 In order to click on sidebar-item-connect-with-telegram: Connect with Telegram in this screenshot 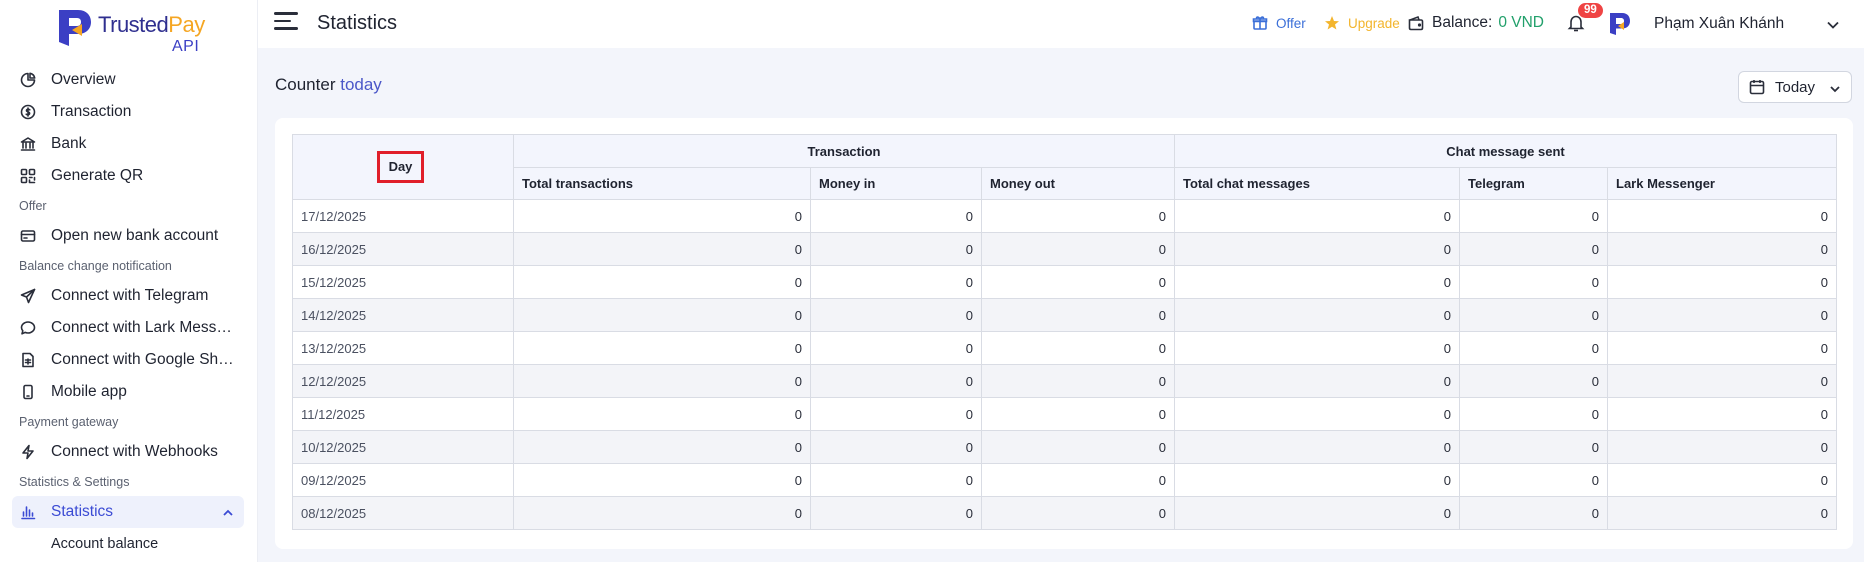, I will do `click(128, 296)`.